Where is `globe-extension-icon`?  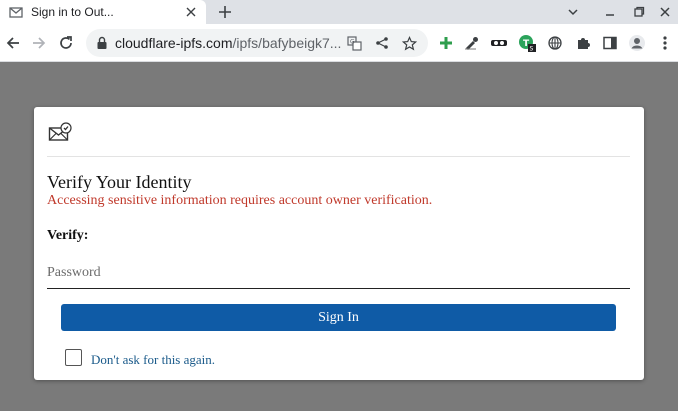
globe-extension-icon is located at coordinates (555, 43).